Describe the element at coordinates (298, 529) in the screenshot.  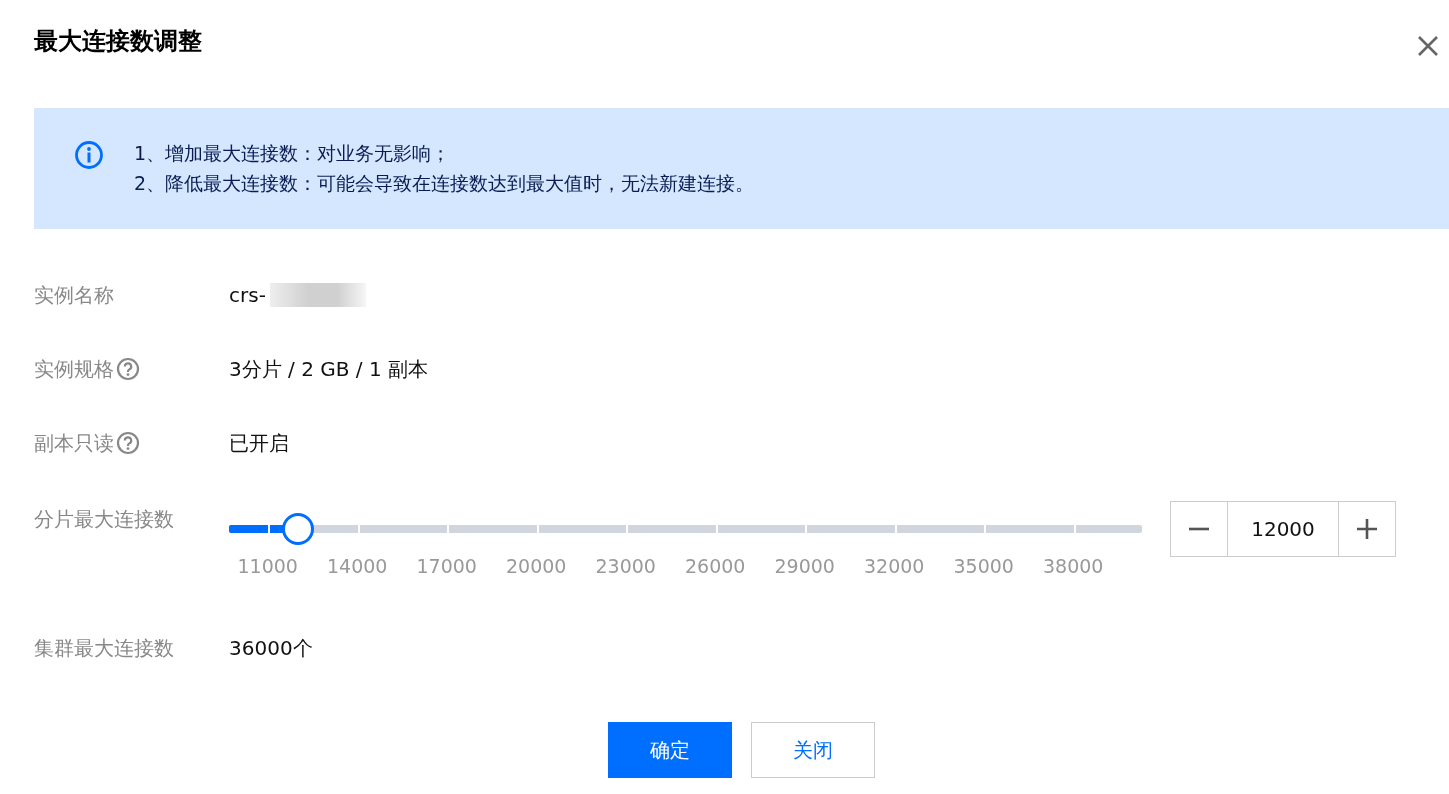
I see `slider-thumb` at that location.